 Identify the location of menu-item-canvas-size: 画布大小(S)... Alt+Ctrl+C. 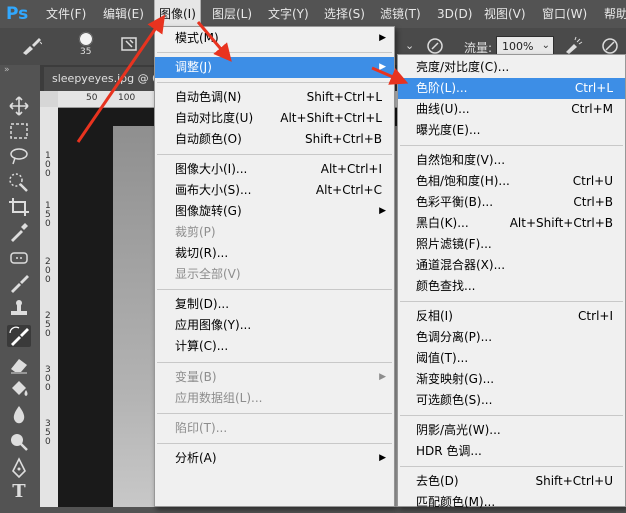
(274, 190).